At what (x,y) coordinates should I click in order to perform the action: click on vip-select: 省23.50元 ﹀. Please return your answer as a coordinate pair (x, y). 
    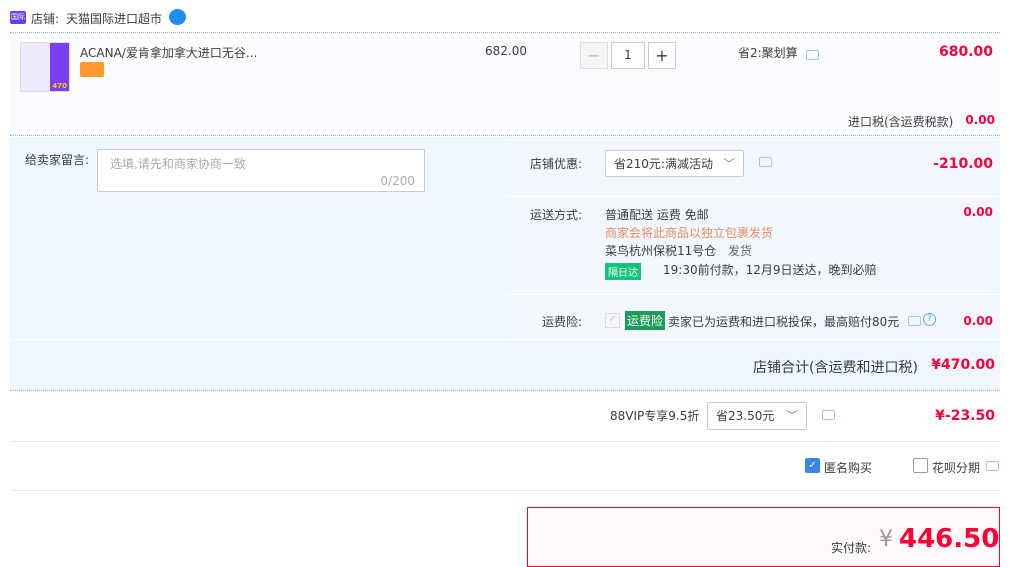
    Looking at the image, I should click on (757, 416).